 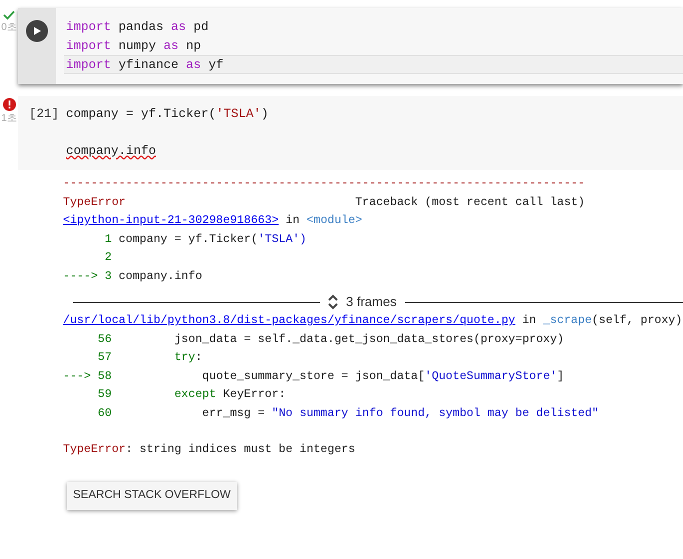 What do you see at coordinates (333, 302) in the screenshot?
I see `expand-icon` at bounding box center [333, 302].